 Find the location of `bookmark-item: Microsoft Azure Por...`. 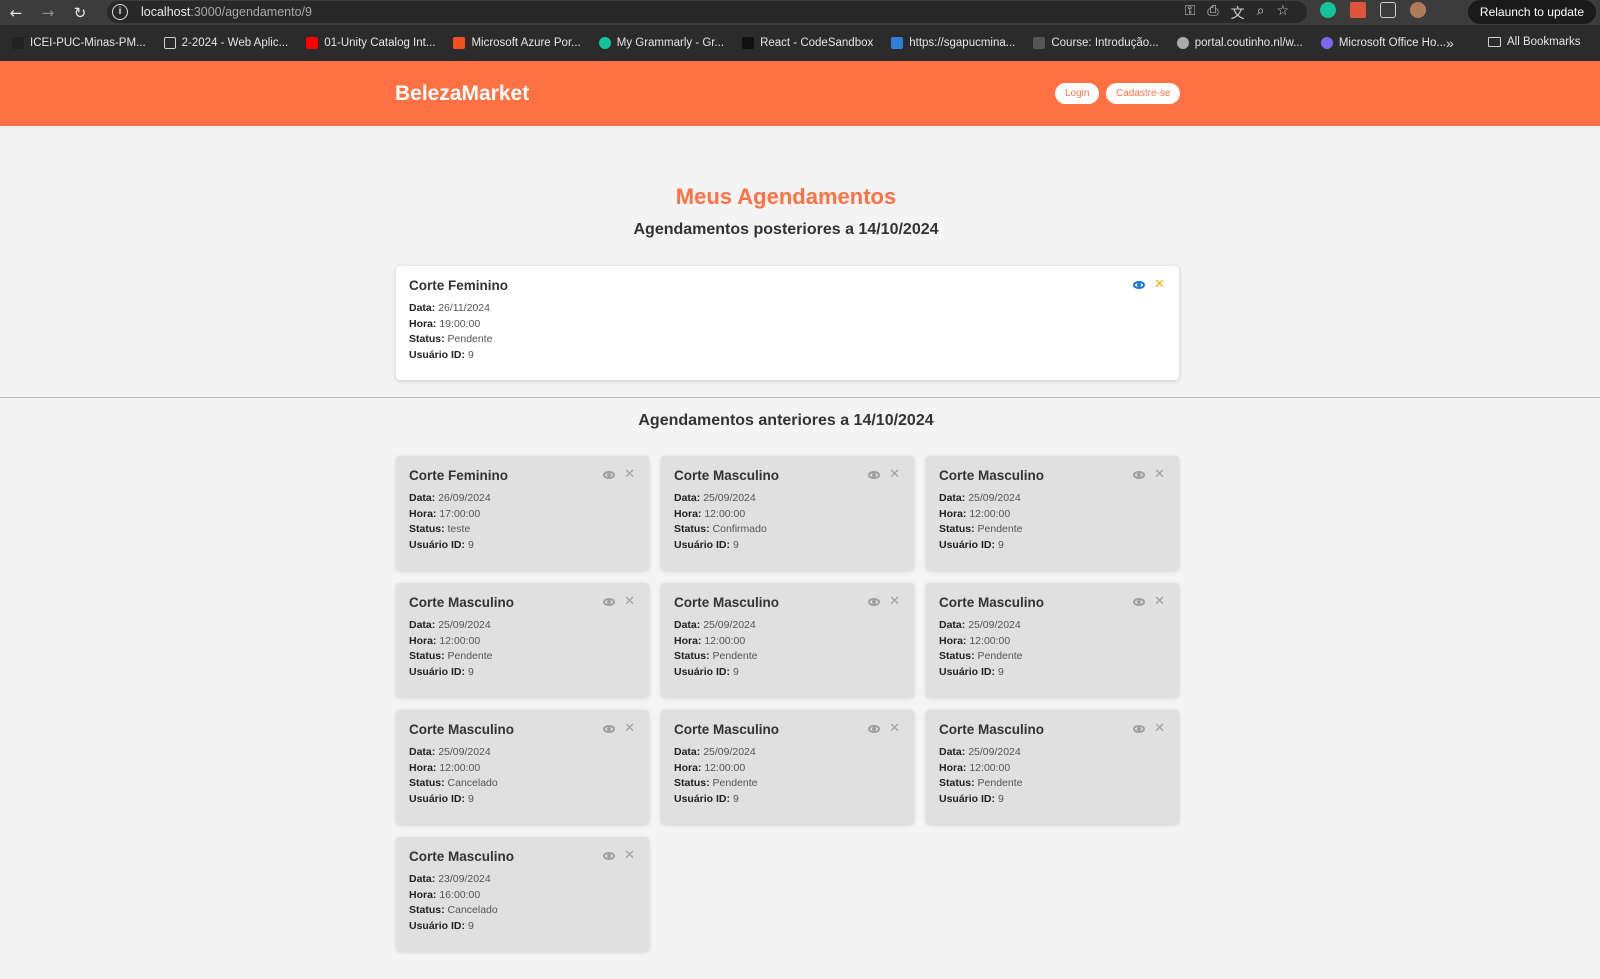

bookmark-item: Microsoft Azure Por... is located at coordinates (517, 43).